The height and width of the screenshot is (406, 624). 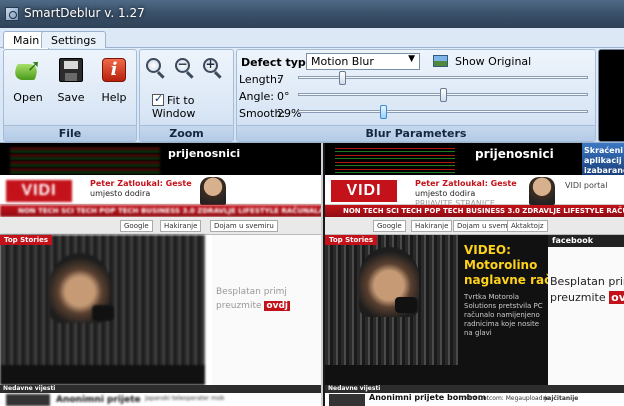 I want to click on picture-icon, so click(x=440, y=61).